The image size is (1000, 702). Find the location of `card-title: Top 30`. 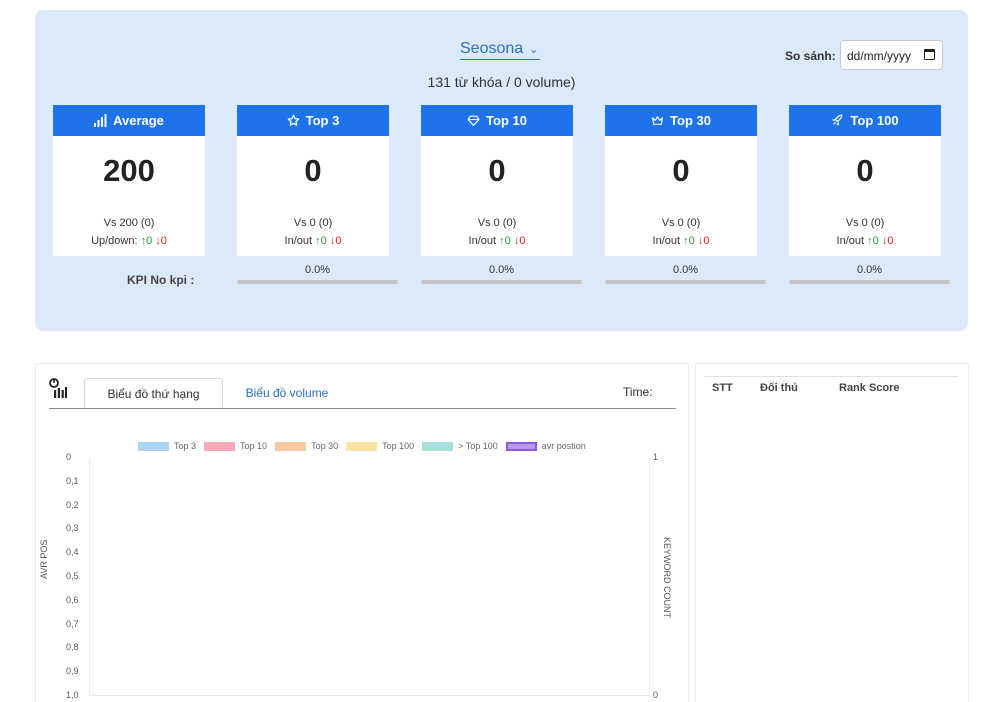

card-title: Top 30 is located at coordinates (690, 120).